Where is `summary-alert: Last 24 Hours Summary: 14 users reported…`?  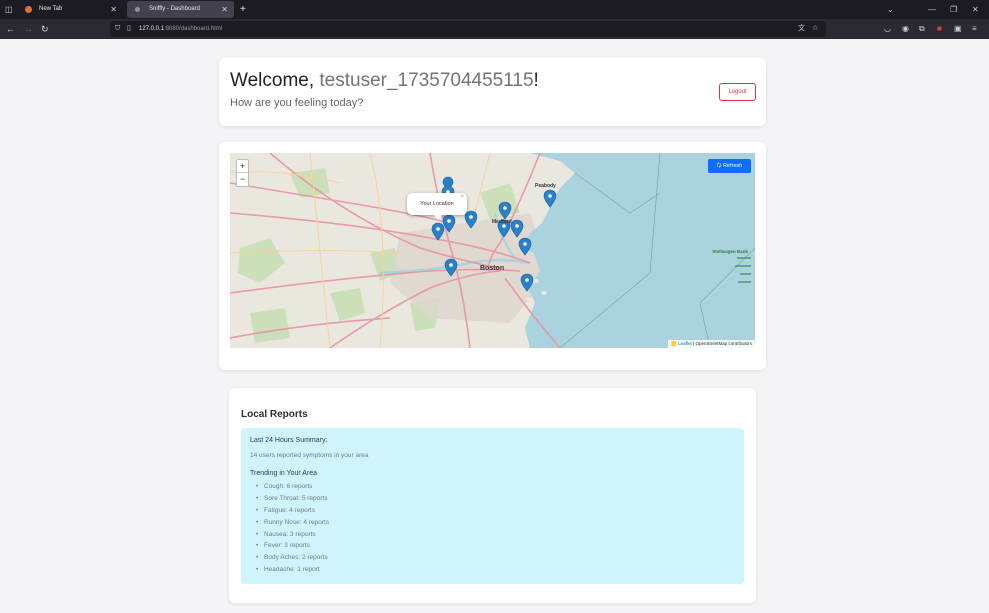 summary-alert: Last 24 Hours Summary: 14 users reported… is located at coordinates (492, 506).